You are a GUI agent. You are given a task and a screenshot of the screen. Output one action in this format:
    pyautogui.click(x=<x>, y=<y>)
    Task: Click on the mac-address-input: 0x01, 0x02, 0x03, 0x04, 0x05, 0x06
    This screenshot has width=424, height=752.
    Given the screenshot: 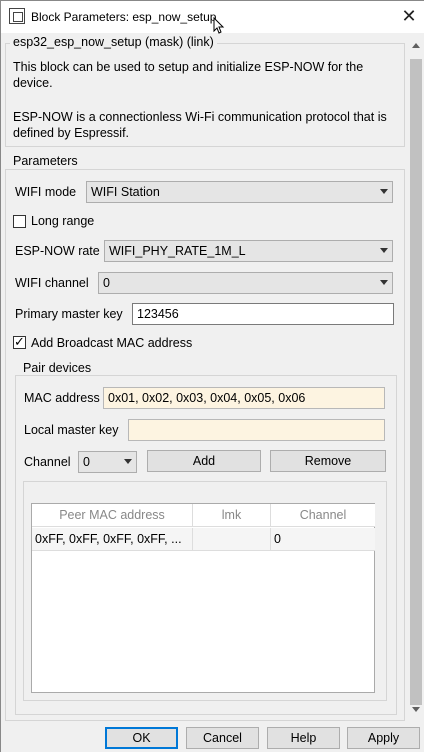 What is the action you would take?
    pyautogui.click(x=244, y=398)
    